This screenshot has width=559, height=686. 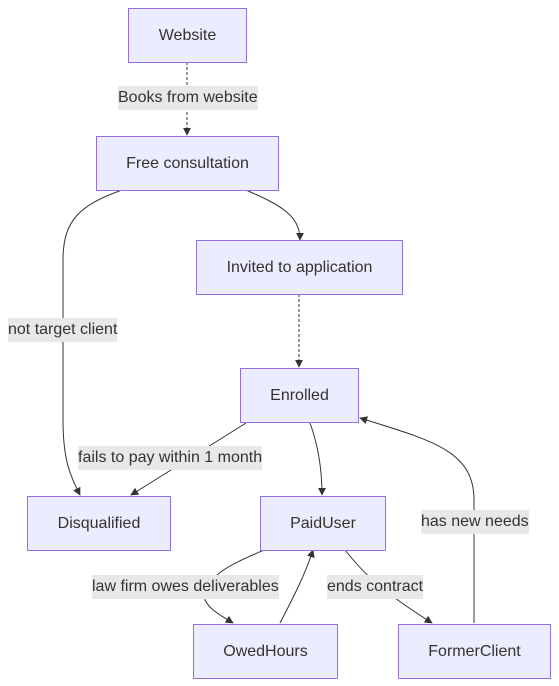 I want to click on node-website: Website, so click(x=187, y=35).